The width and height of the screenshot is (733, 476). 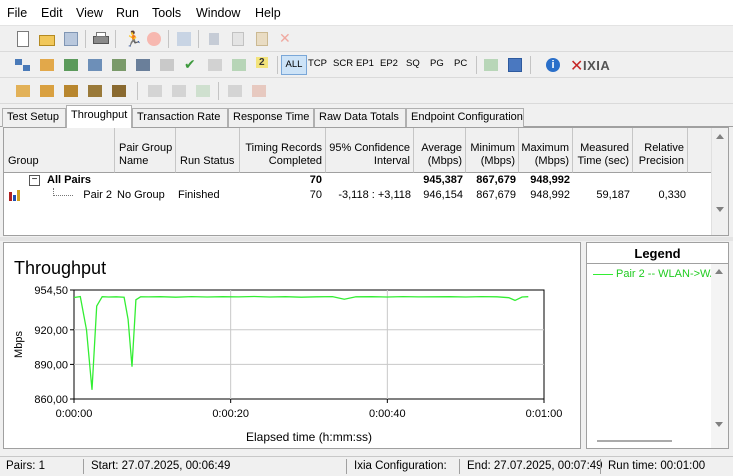 I want to click on pencil-icon, so click(x=215, y=65).